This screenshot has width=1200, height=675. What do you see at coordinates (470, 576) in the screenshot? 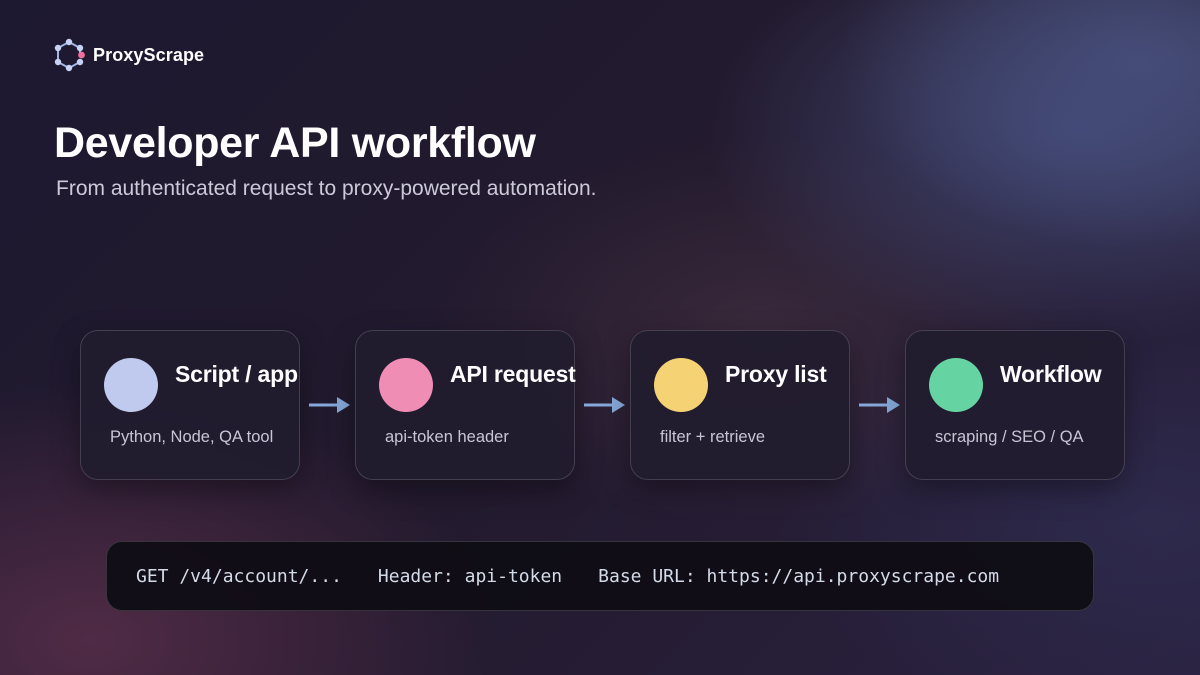
I see `code-header: Header: api-token` at bounding box center [470, 576].